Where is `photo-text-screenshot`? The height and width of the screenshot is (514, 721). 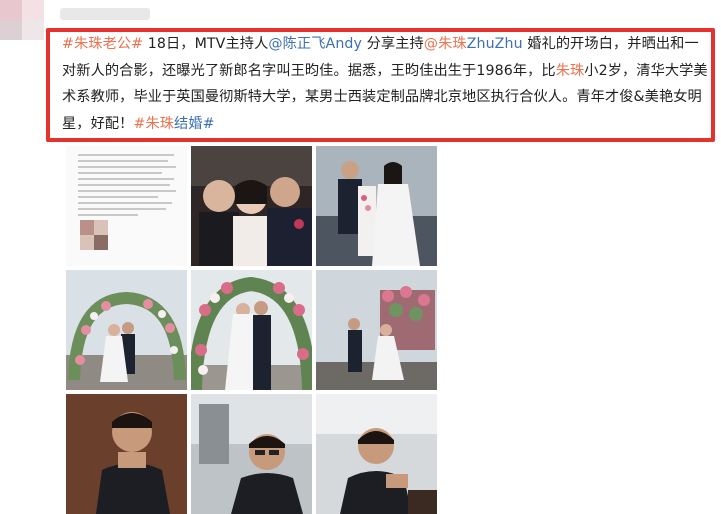 photo-text-screenshot is located at coordinates (126, 206).